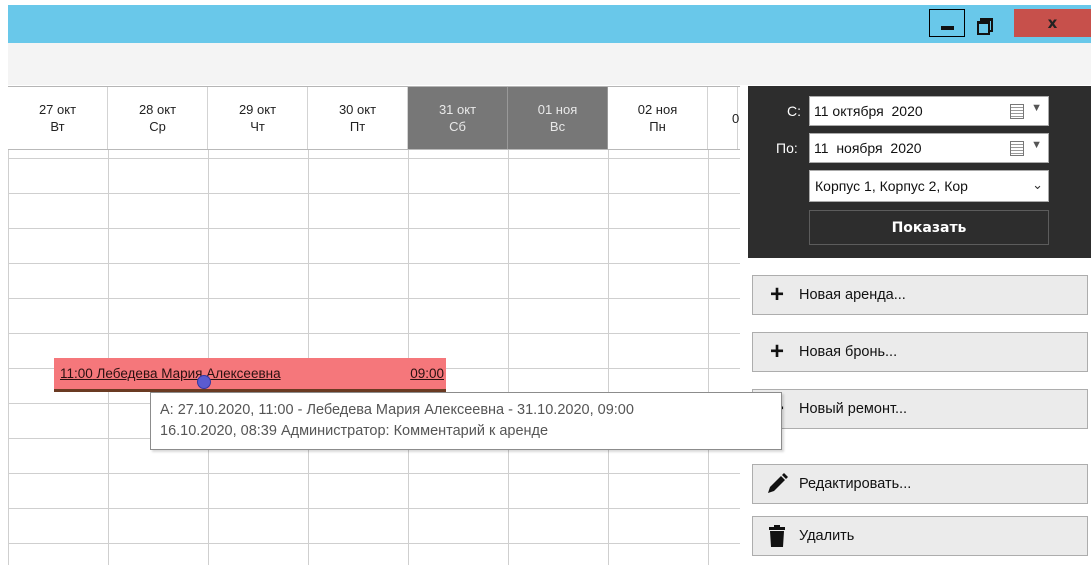  Describe the element at coordinates (724, 118) in the screenshot. I see `day-column-header: 0` at that location.